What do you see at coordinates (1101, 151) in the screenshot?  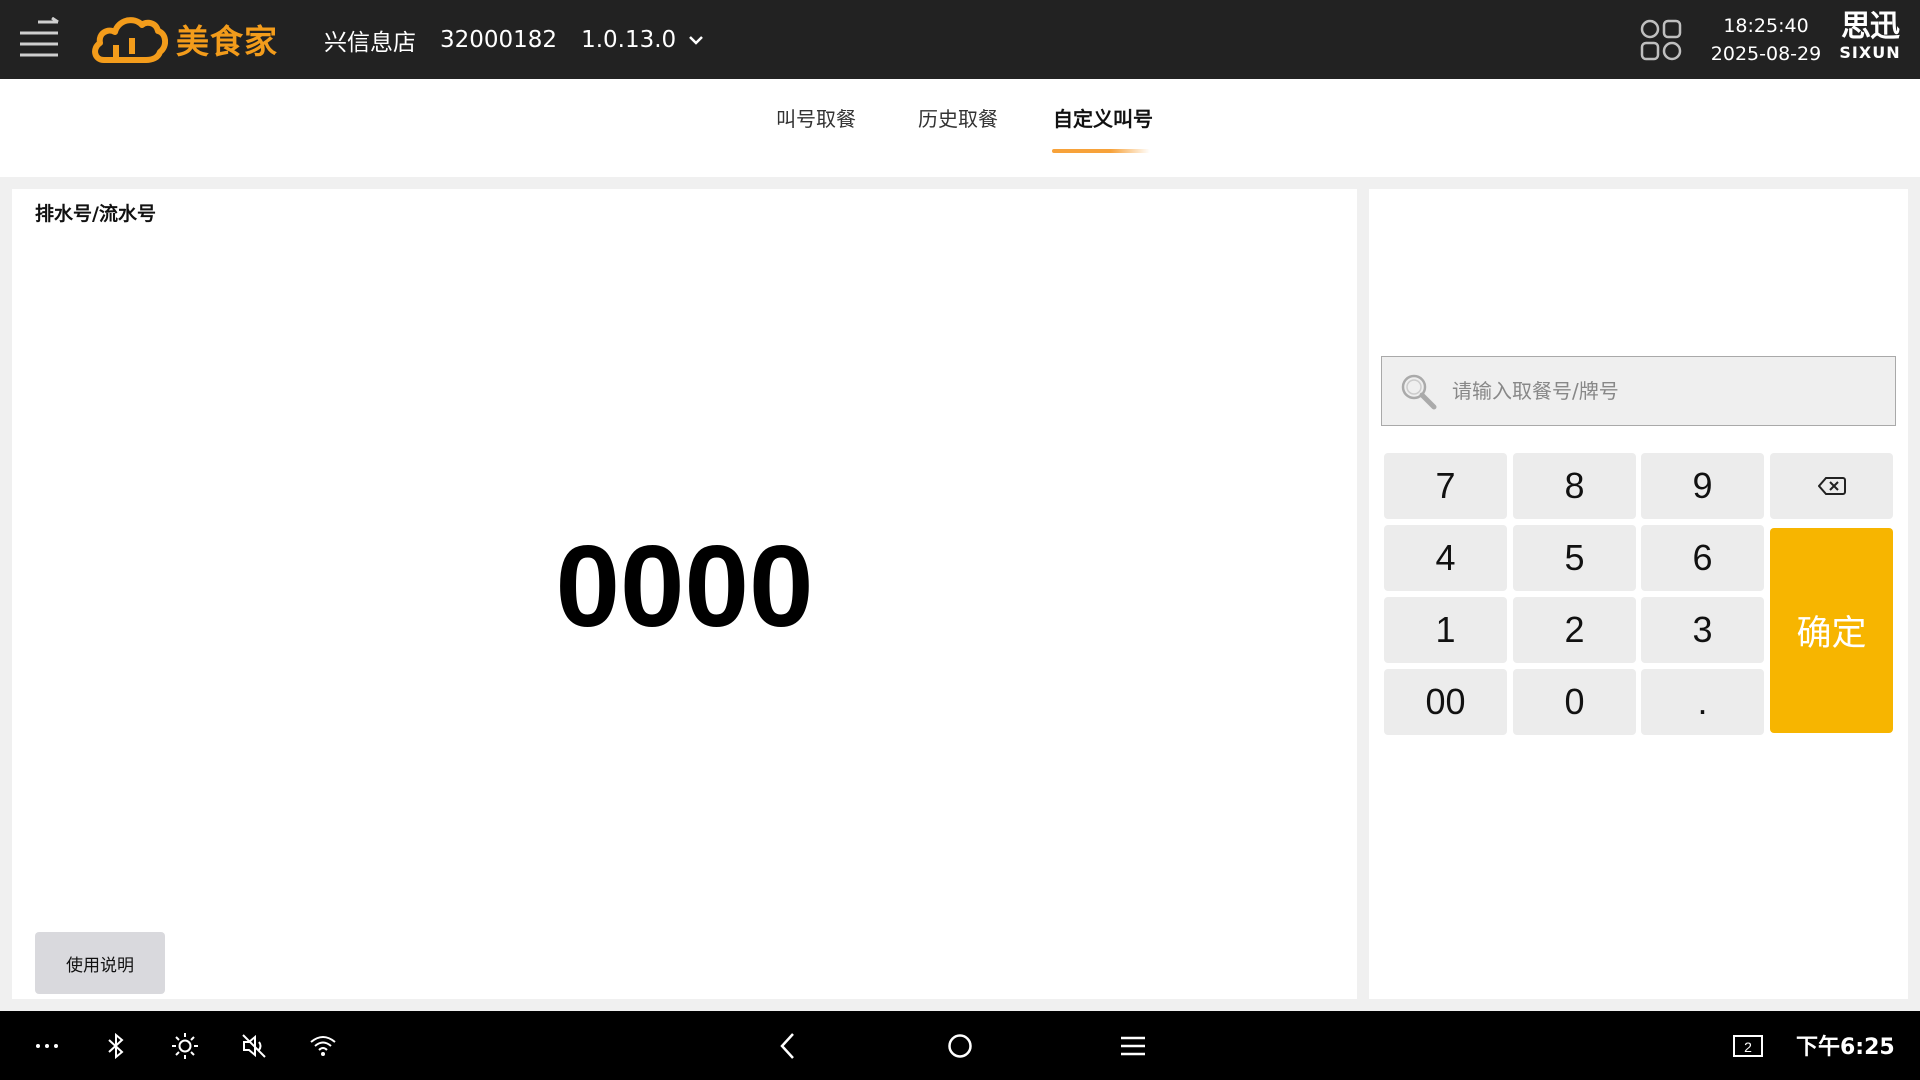 I see `active-tab-indicator` at bounding box center [1101, 151].